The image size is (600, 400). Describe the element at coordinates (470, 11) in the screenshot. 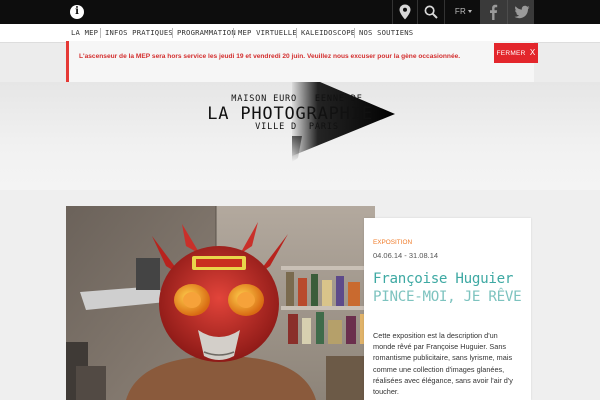

I see `chevron-down-icon` at that location.